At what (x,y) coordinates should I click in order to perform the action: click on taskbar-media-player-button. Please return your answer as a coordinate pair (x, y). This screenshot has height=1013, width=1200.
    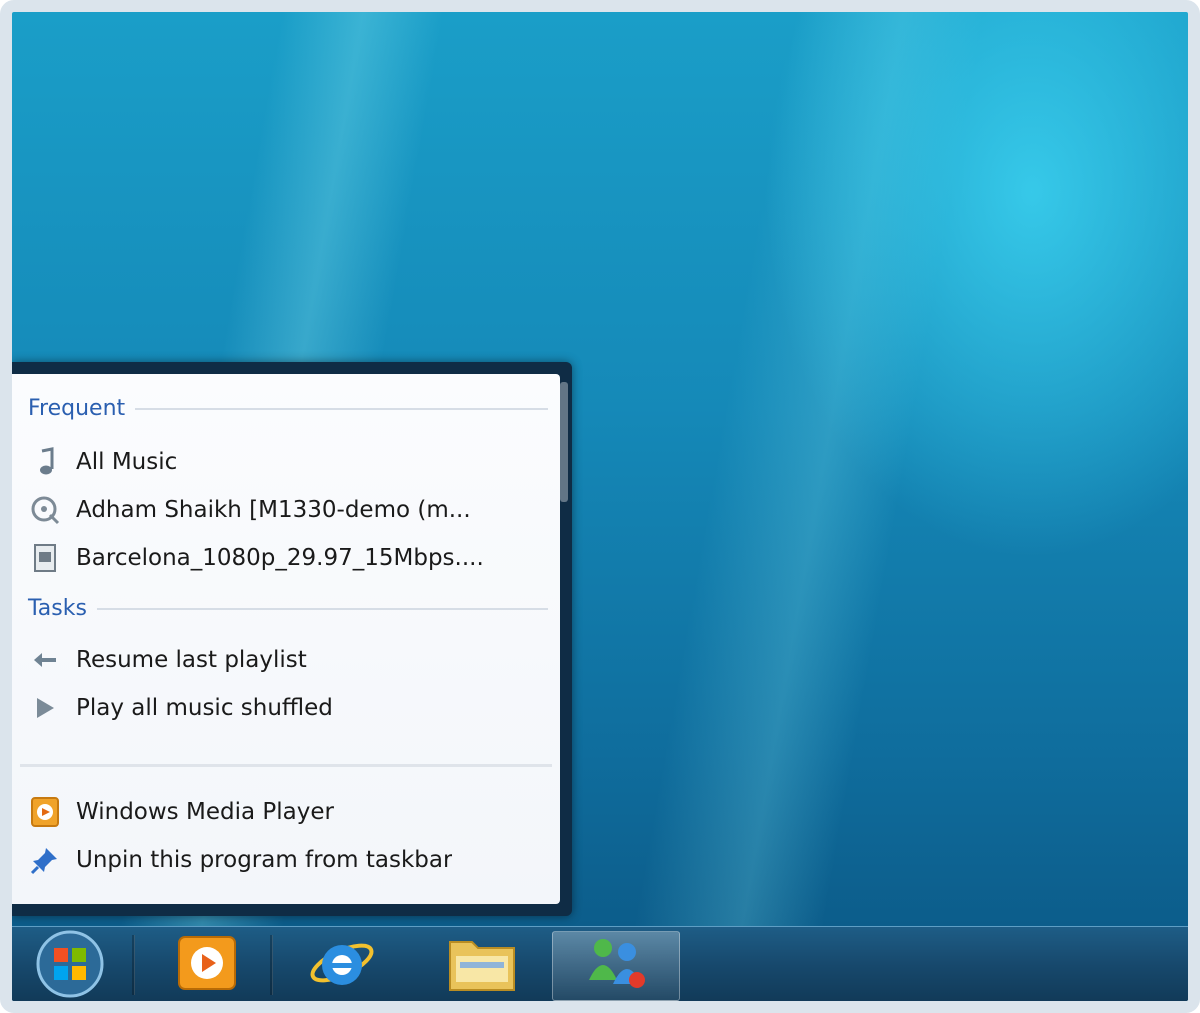
    Looking at the image, I should click on (207, 965).